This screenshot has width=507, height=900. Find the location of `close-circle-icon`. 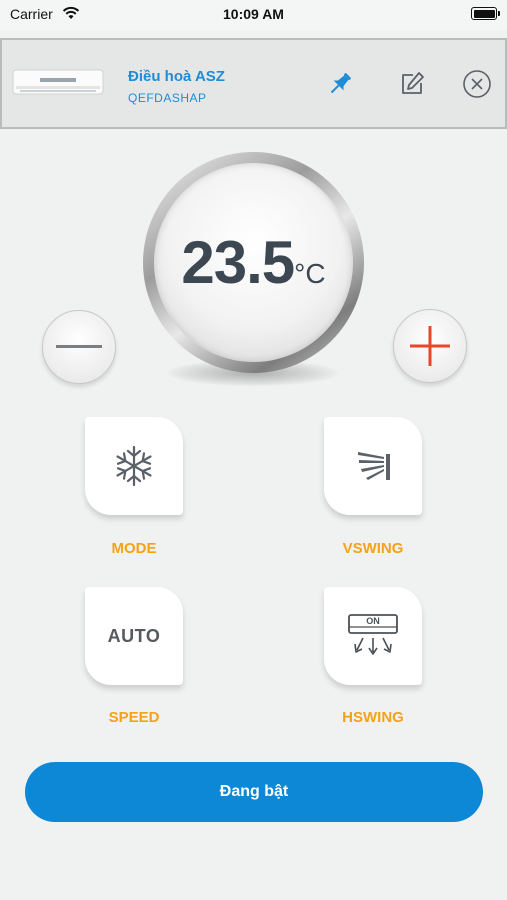

close-circle-icon is located at coordinates (477, 84).